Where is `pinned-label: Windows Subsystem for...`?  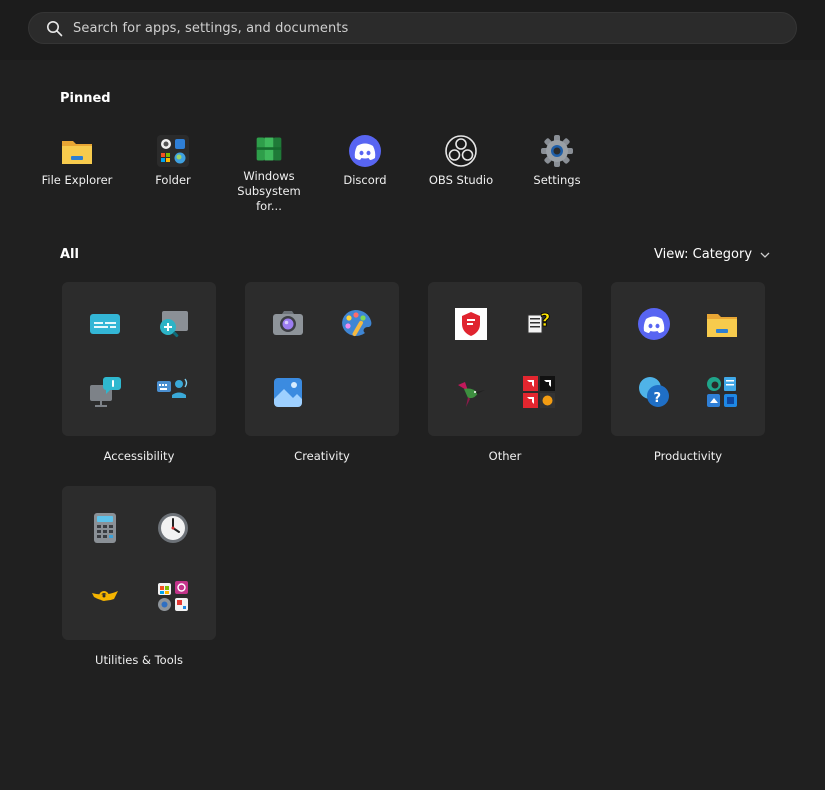 pinned-label: Windows Subsystem for... is located at coordinates (269, 191).